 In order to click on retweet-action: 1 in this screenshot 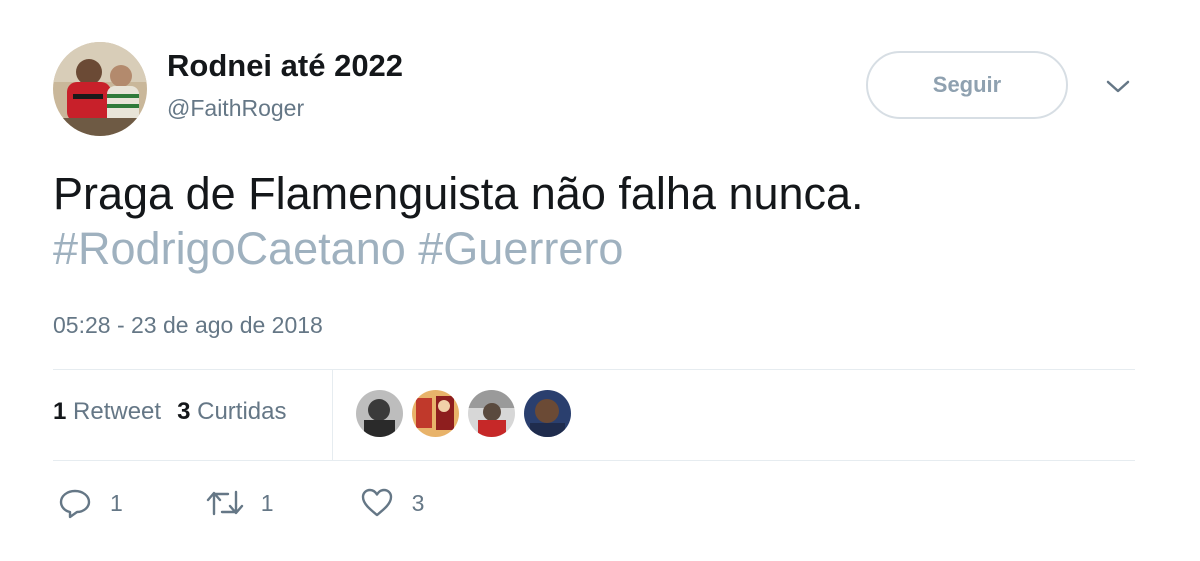, I will do `click(239, 503)`.